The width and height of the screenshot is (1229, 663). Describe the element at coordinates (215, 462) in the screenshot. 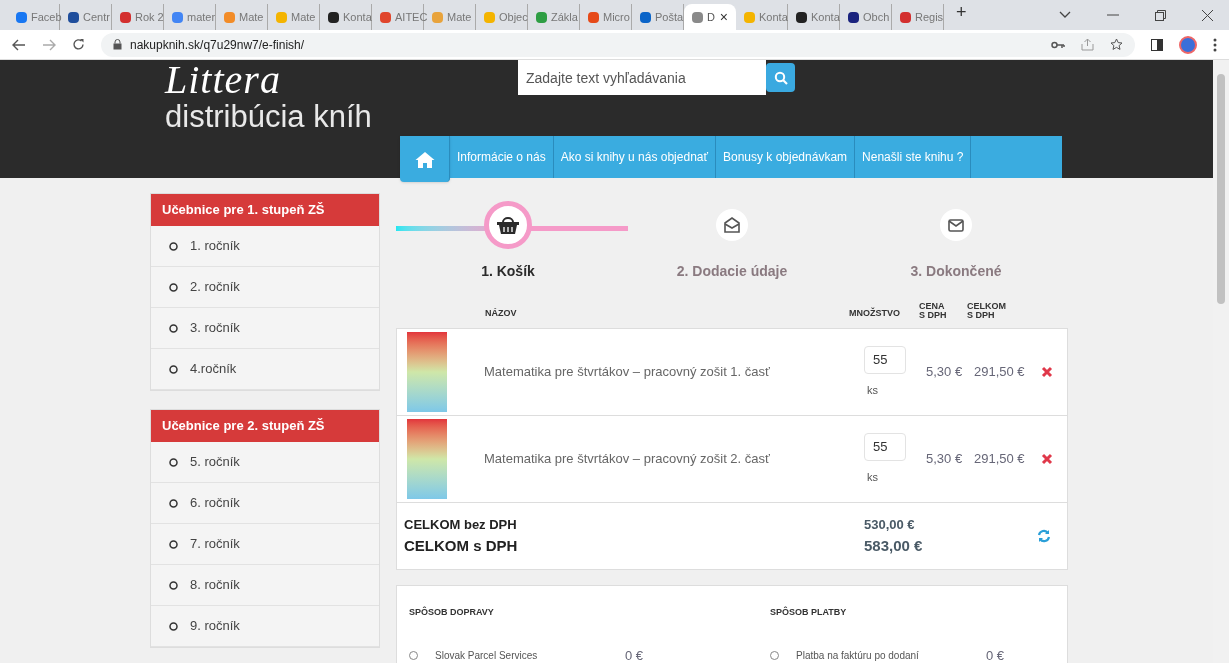

I see `category-label: 5. ročník` at that location.